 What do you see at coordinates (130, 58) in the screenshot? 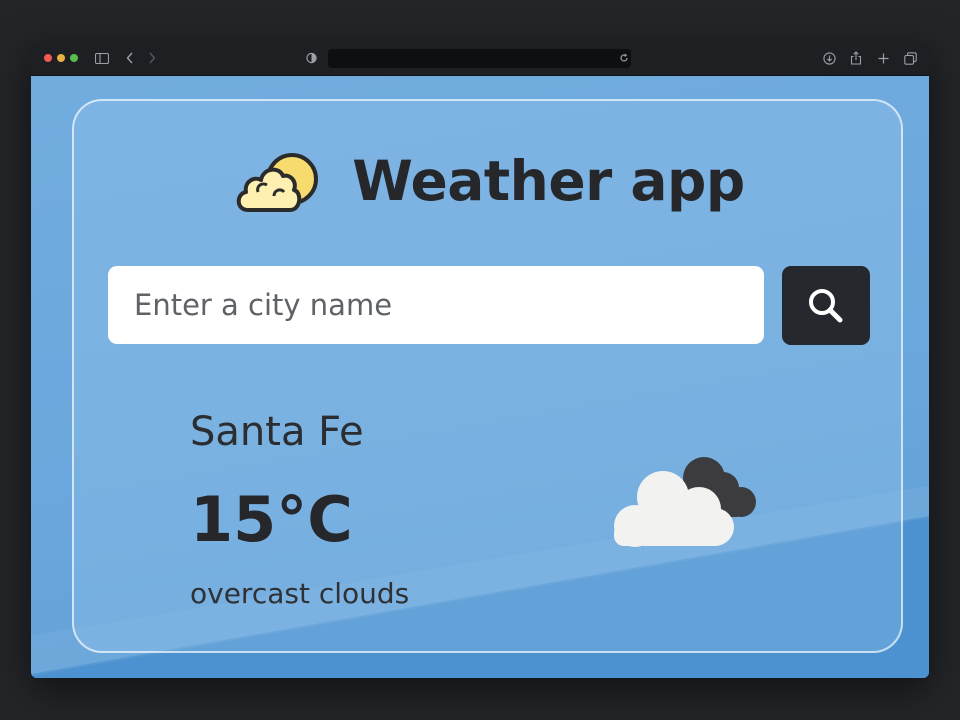
I see `back-icon` at bounding box center [130, 58].